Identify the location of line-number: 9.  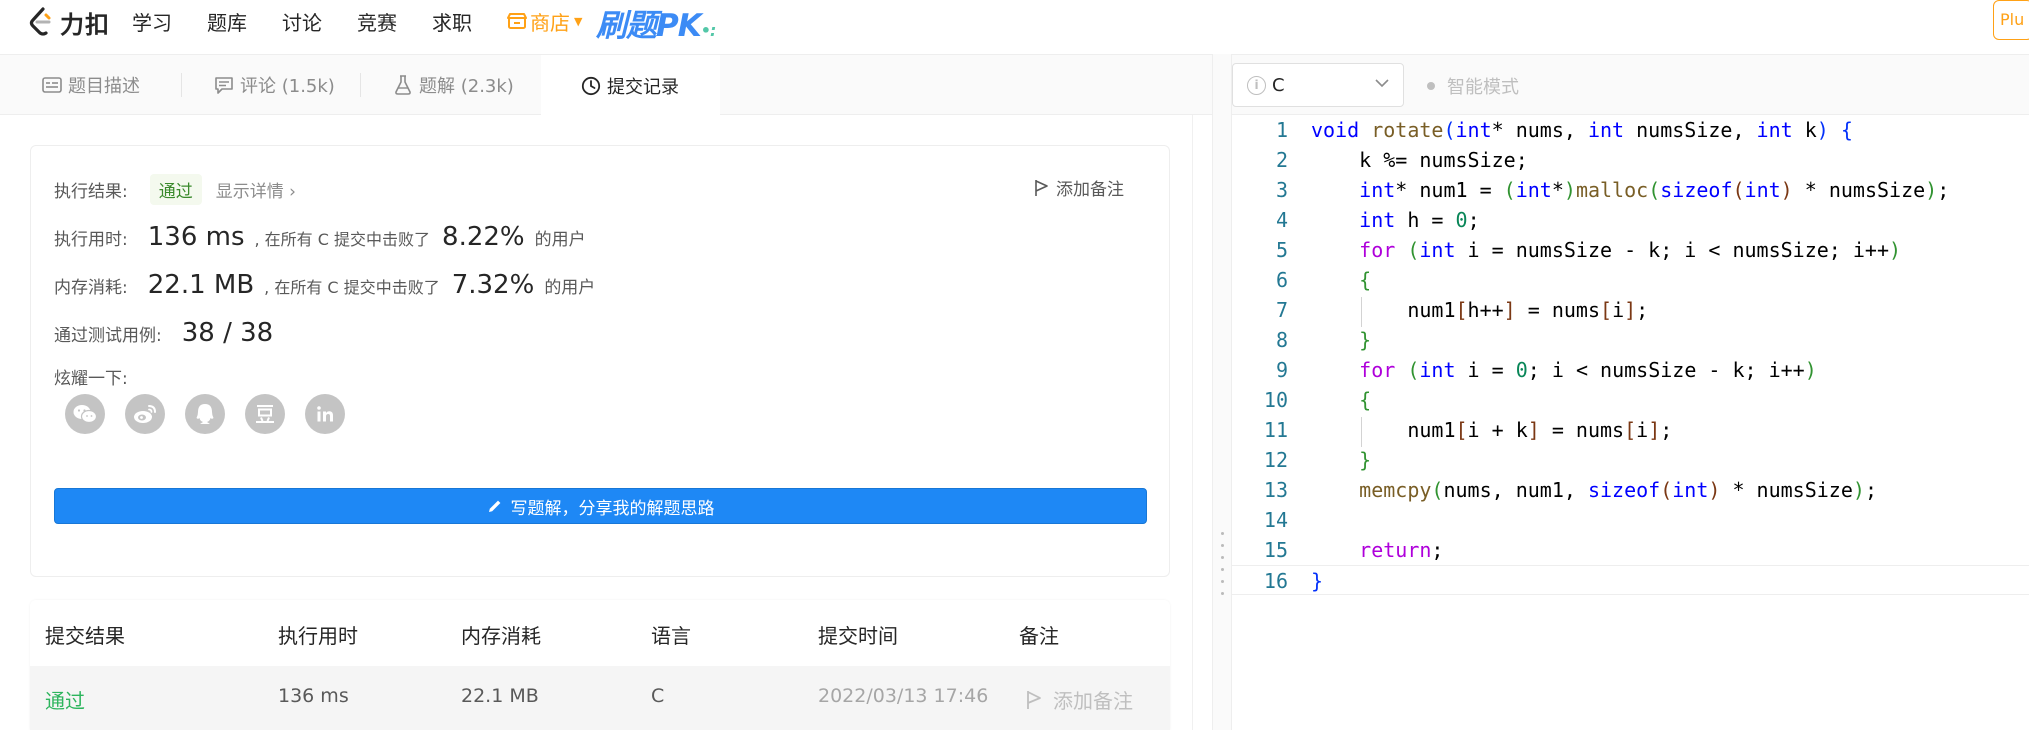
(1281, 370).